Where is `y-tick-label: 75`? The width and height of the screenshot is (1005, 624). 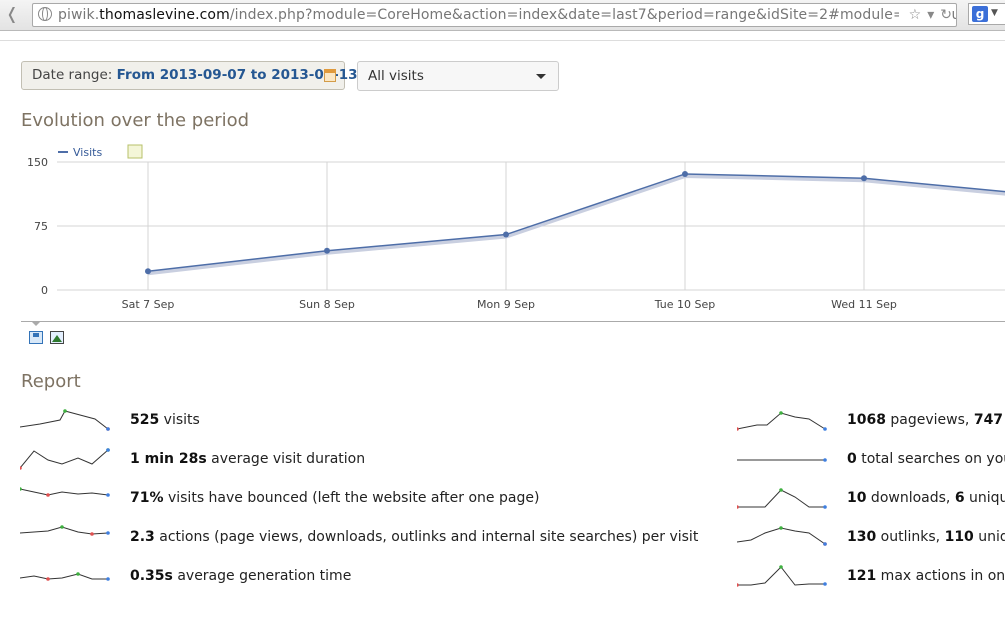
y-tick-label: 75 is located at coordinates (41, 226).